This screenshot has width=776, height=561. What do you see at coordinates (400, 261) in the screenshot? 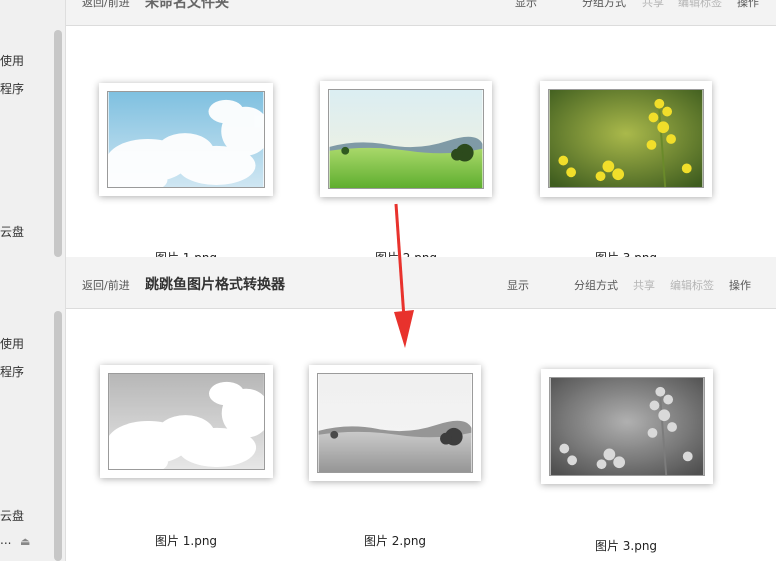
I see `arrow-shaft` at bounding box center [400, 261].